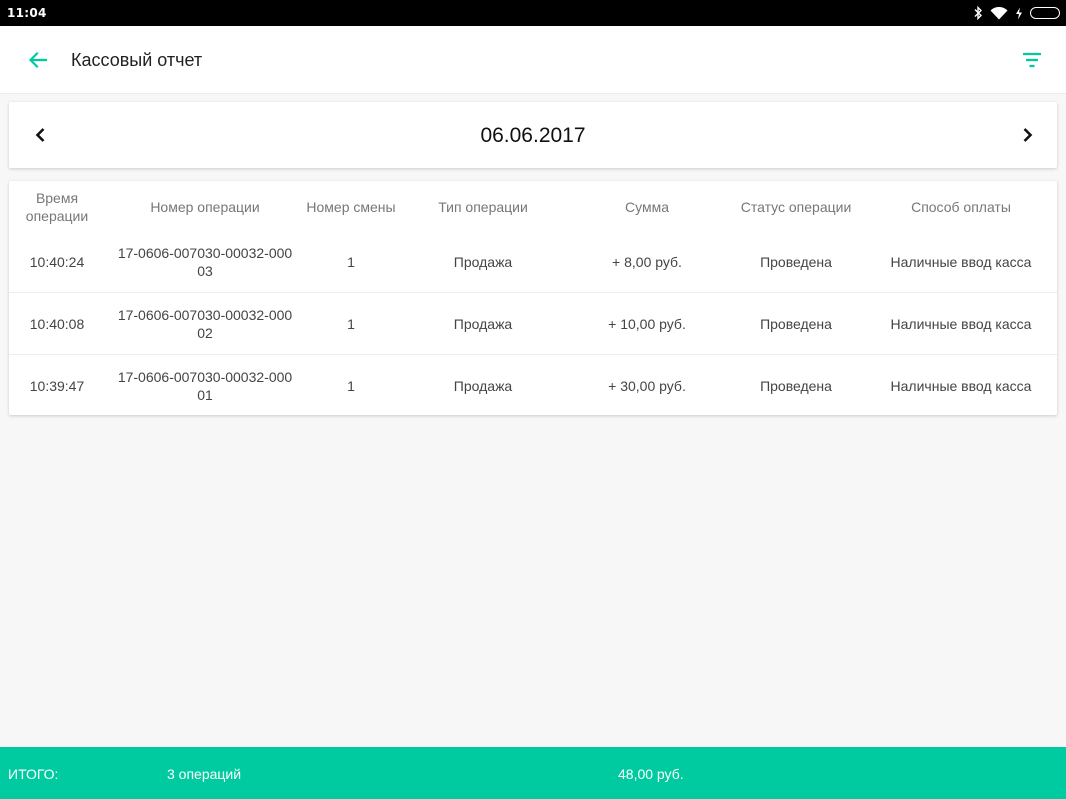 The height and width of the screenshot is (799, 1066). I want to click on back-button, so click(38, 60).